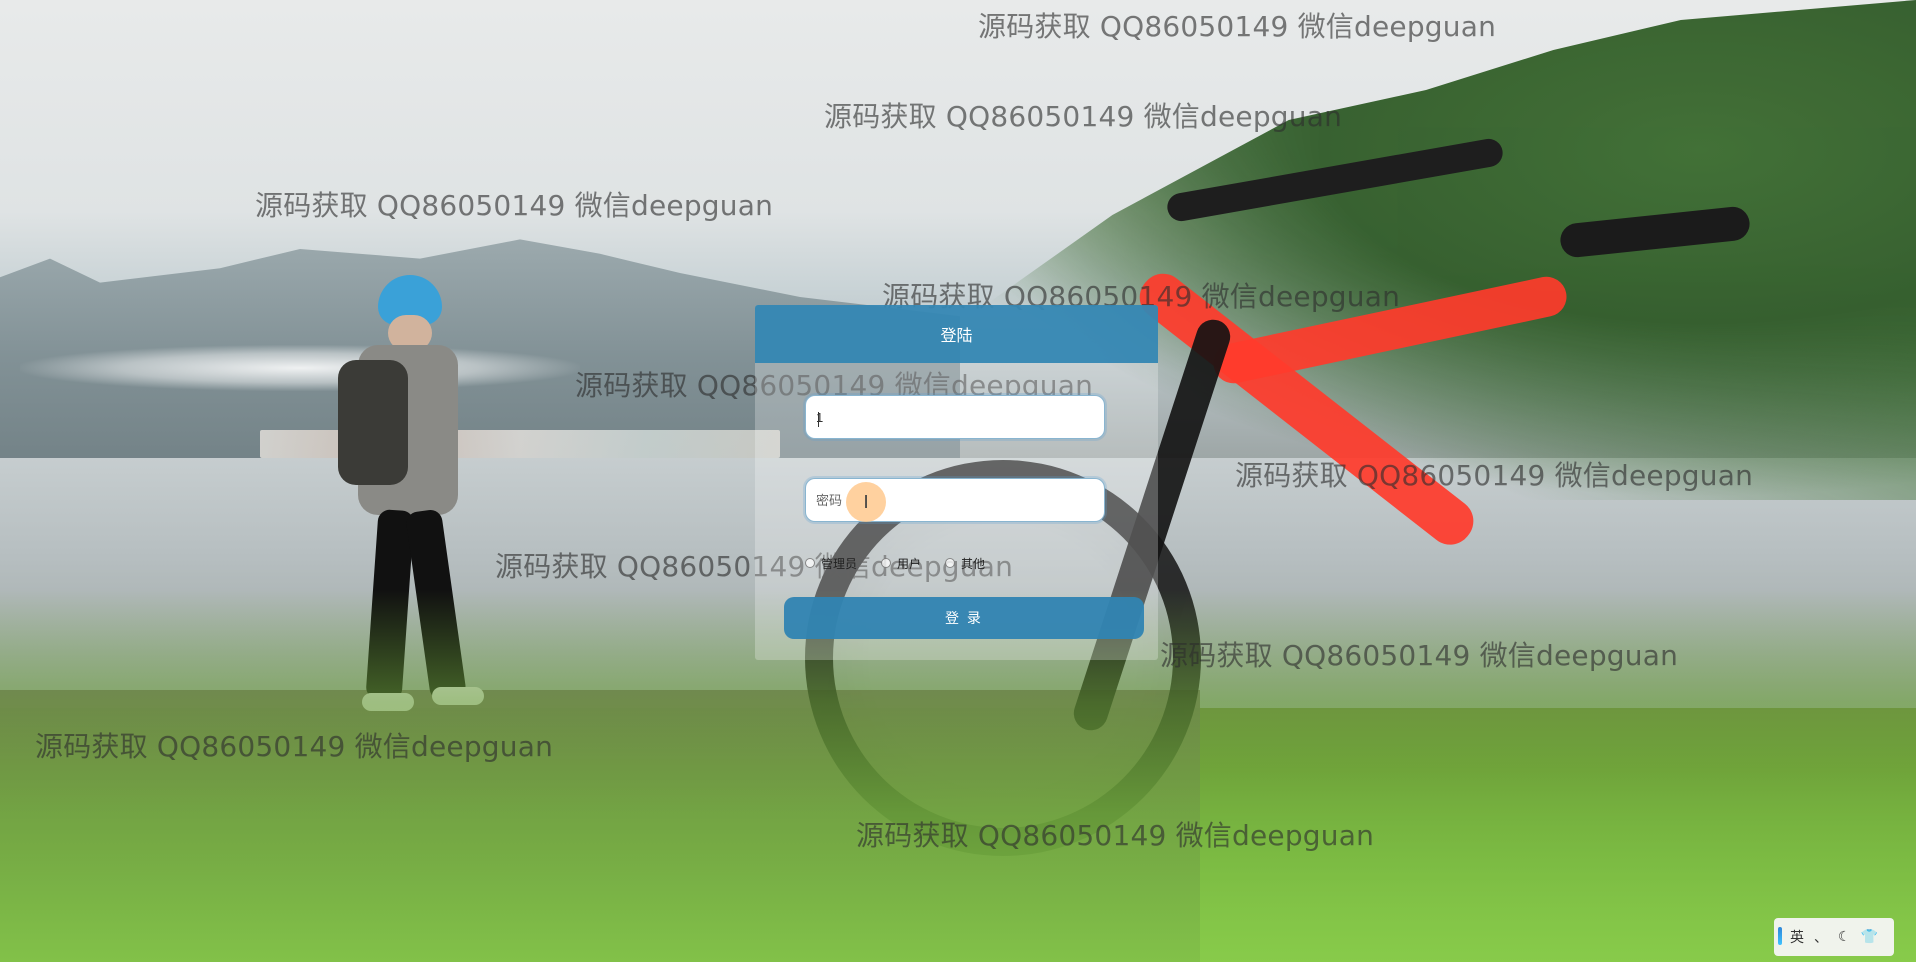 This screenshot has height=962, width=1916. Describe the element at coordinates (909, 563) in the screenshot. I see `role-label: 用户` at that location.